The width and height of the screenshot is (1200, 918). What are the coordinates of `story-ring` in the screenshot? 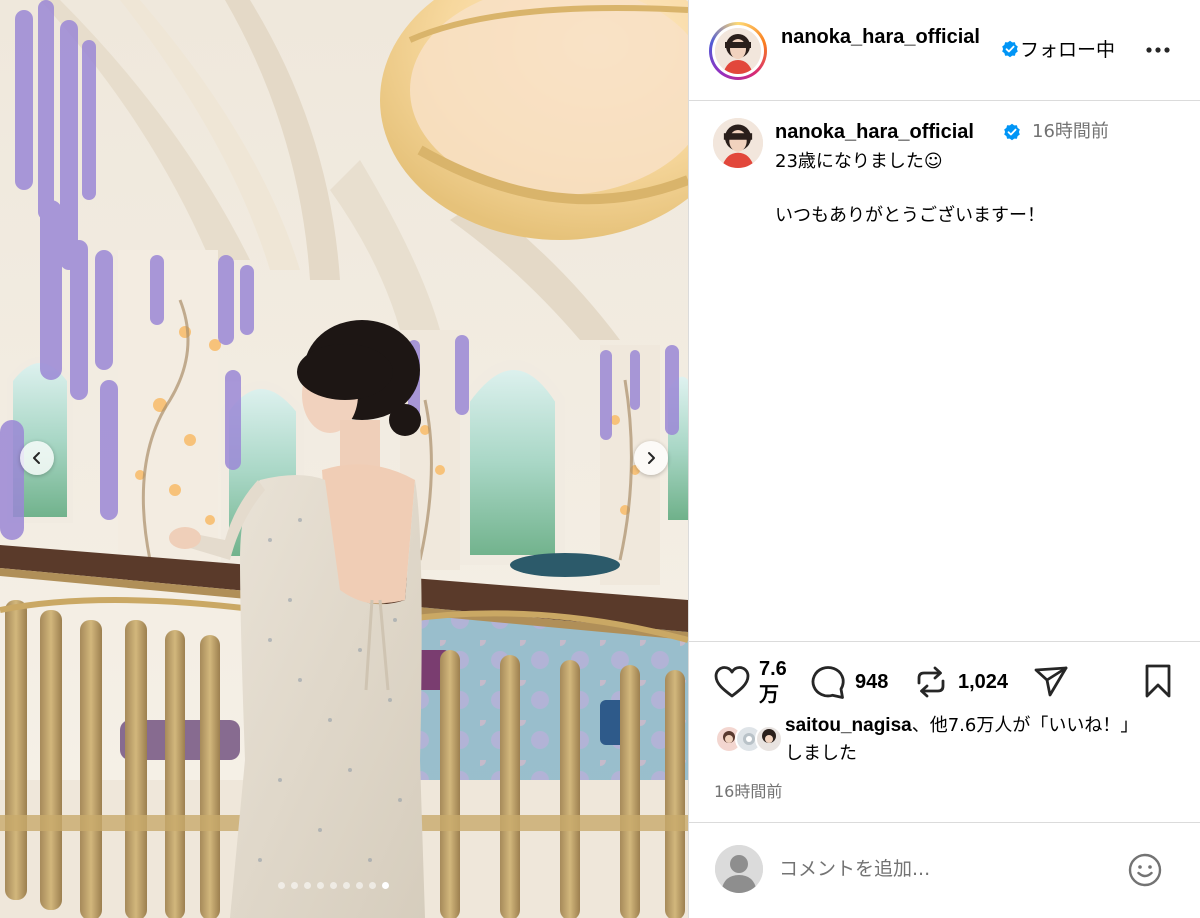 It's located at (738, 51).